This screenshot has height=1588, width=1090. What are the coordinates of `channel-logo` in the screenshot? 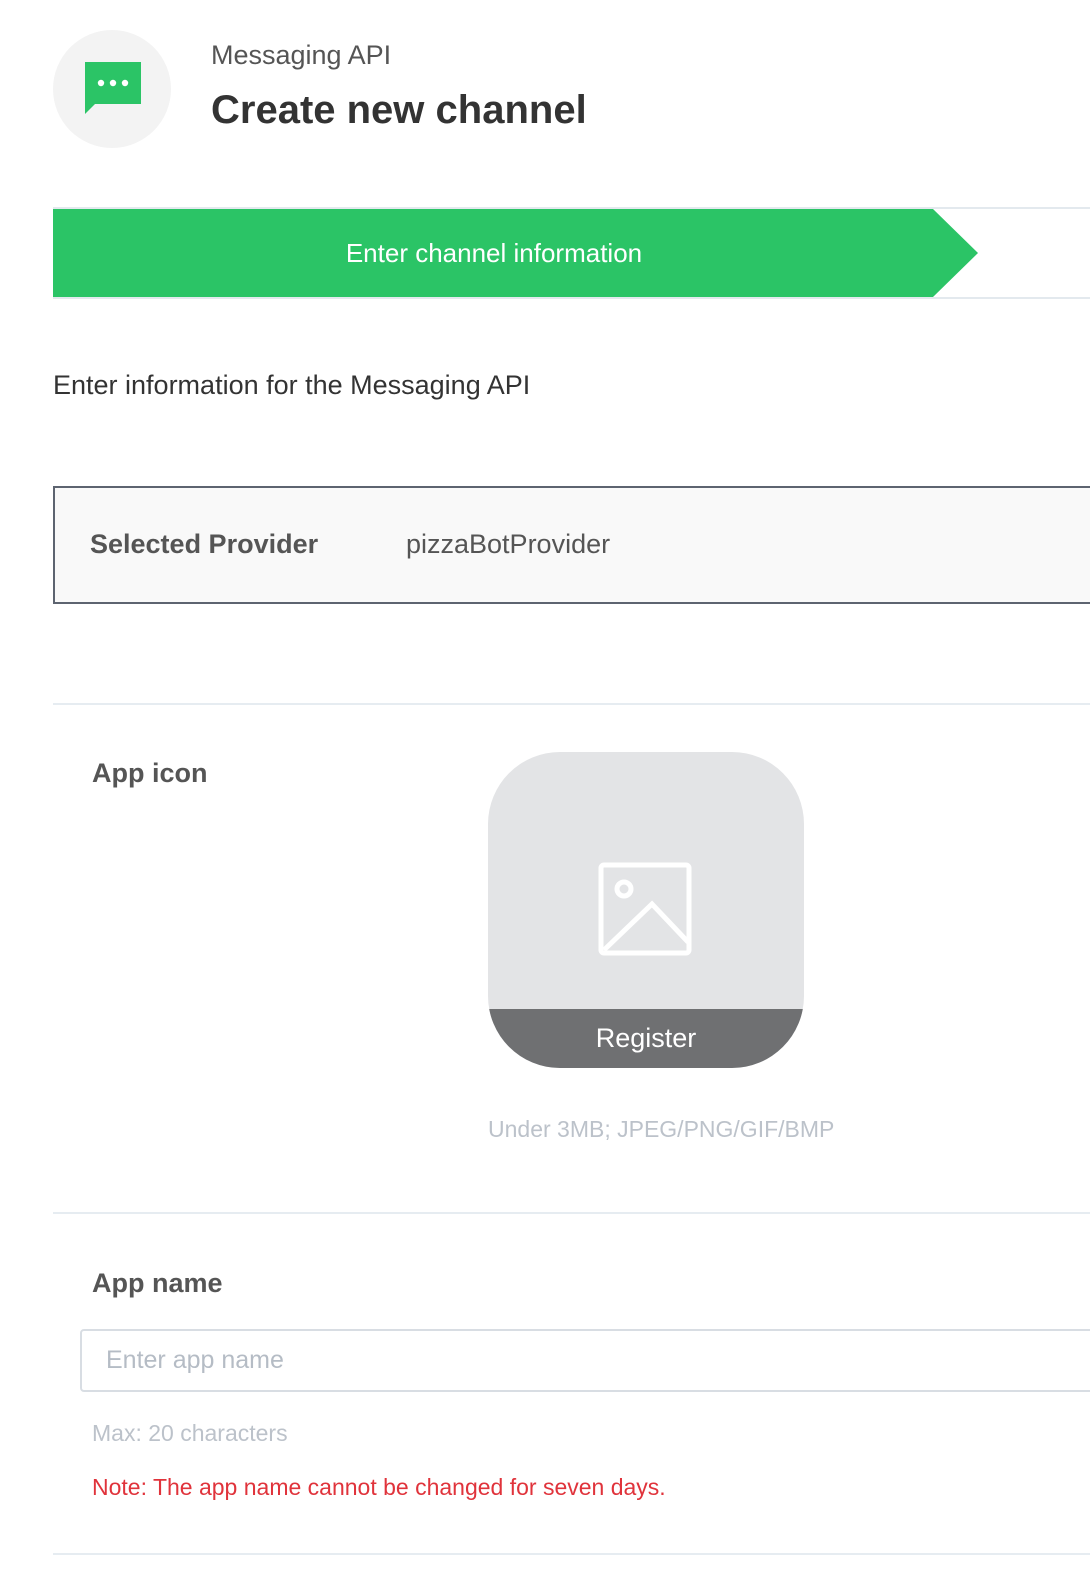 It's located at (112, 89).